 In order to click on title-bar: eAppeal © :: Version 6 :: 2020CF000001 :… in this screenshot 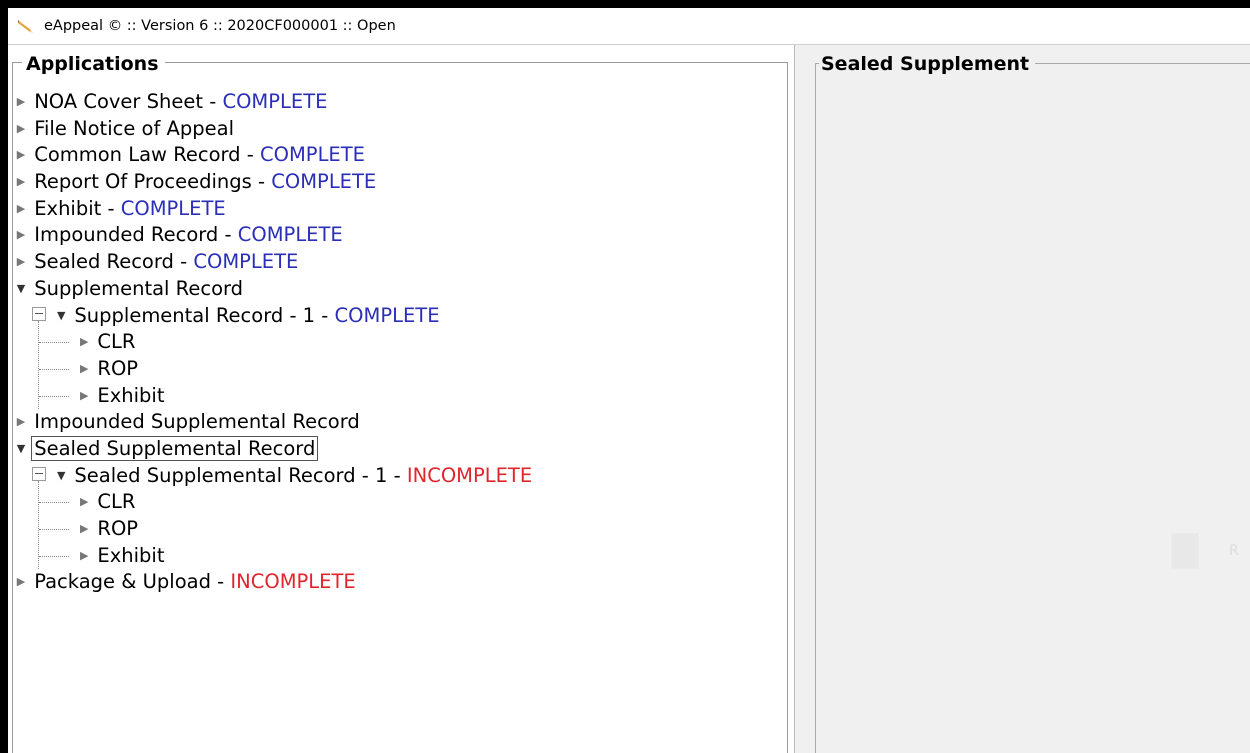, I will do `click(629, 26)`.